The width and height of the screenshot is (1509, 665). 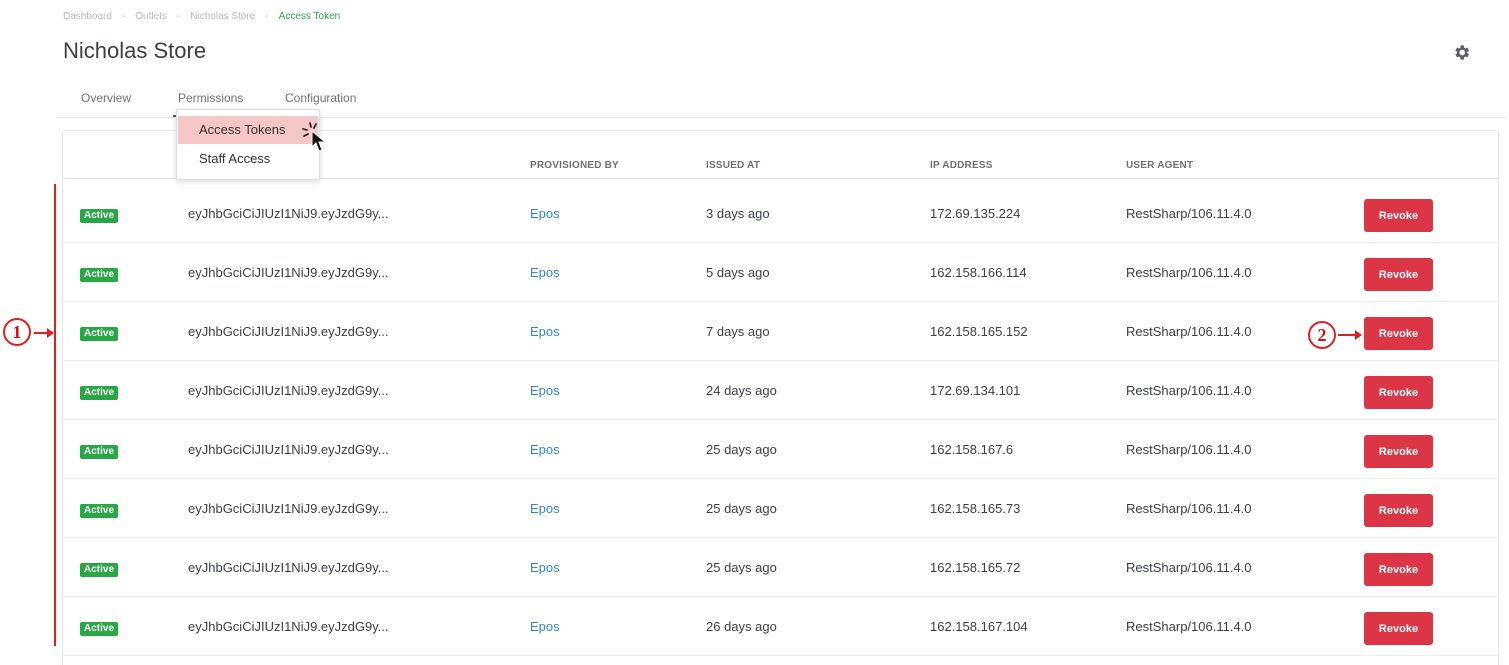 What do you see at coordinates (1159, 165) in the screenshot?
I see `header-user-agent: USER AGENT` at bounding box center [1159, 165].